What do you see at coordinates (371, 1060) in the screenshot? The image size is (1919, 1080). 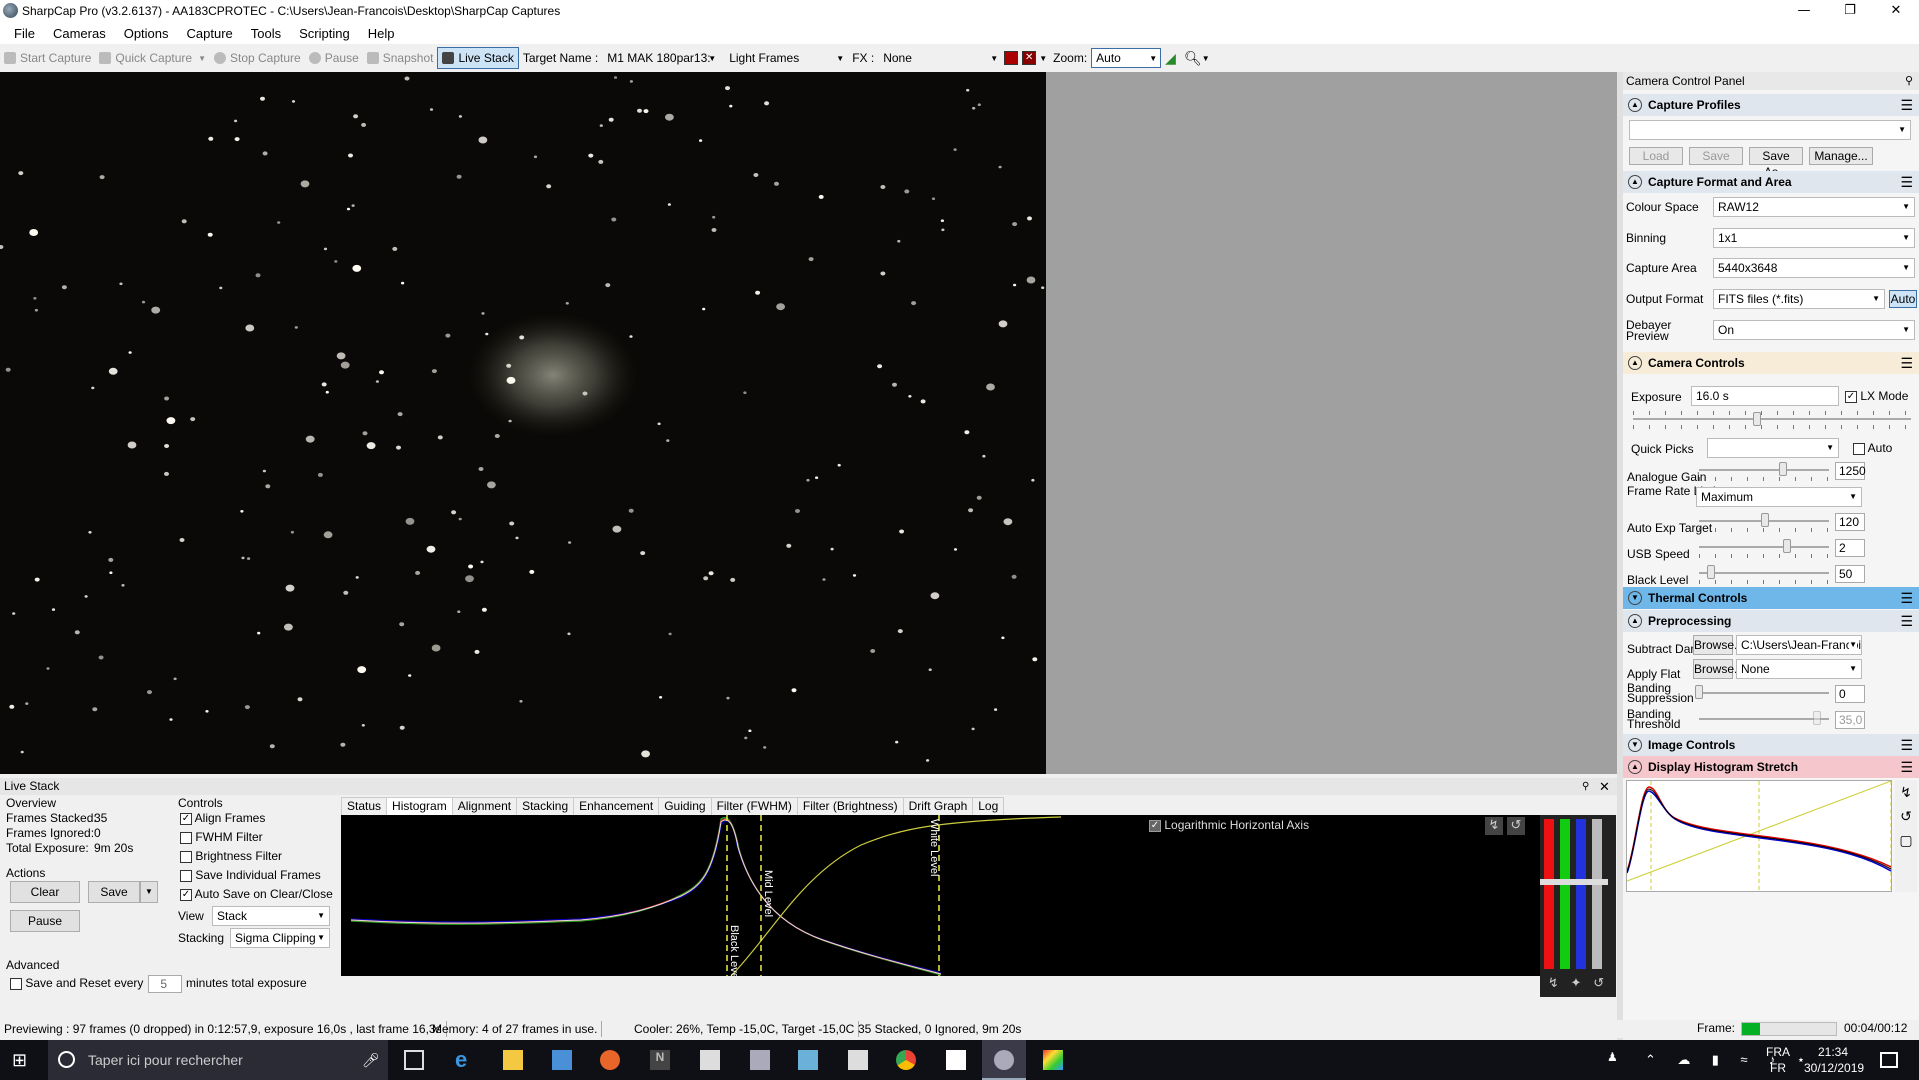 I see `microphone-icon: 🎤︎` at bounding box center [371, 1060].